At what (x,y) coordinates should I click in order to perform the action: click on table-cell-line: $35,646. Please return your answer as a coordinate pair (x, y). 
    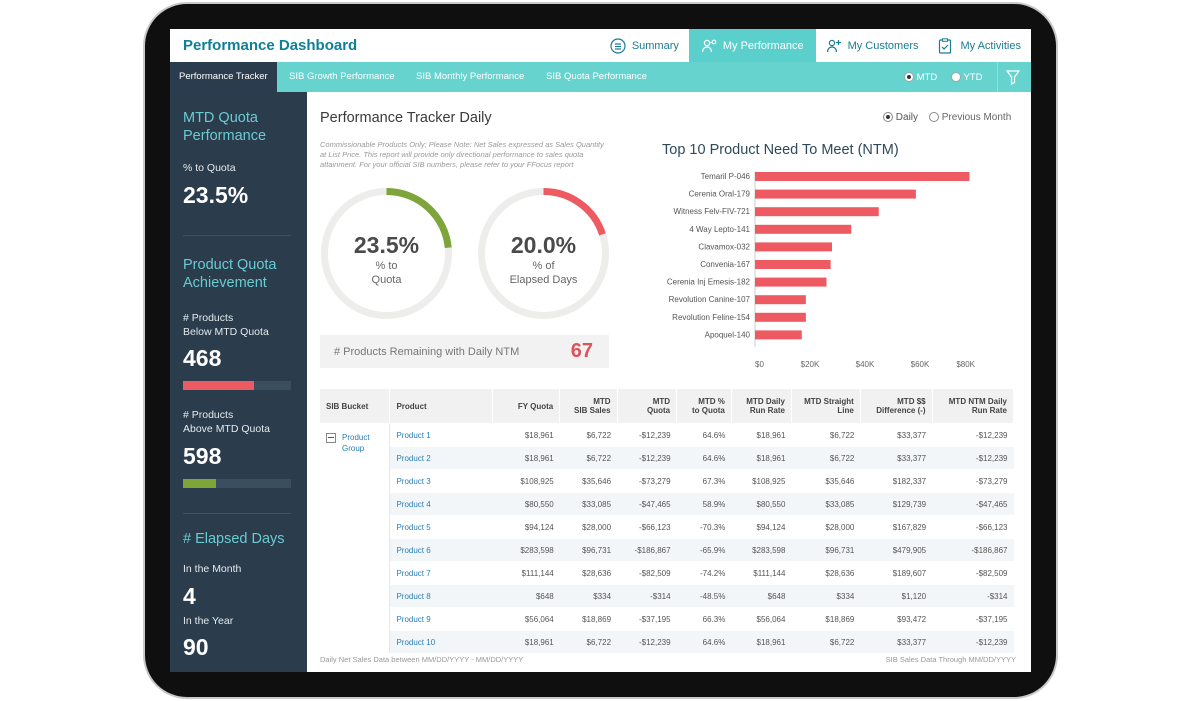
    Looking at the image, I should click on (826, 481).